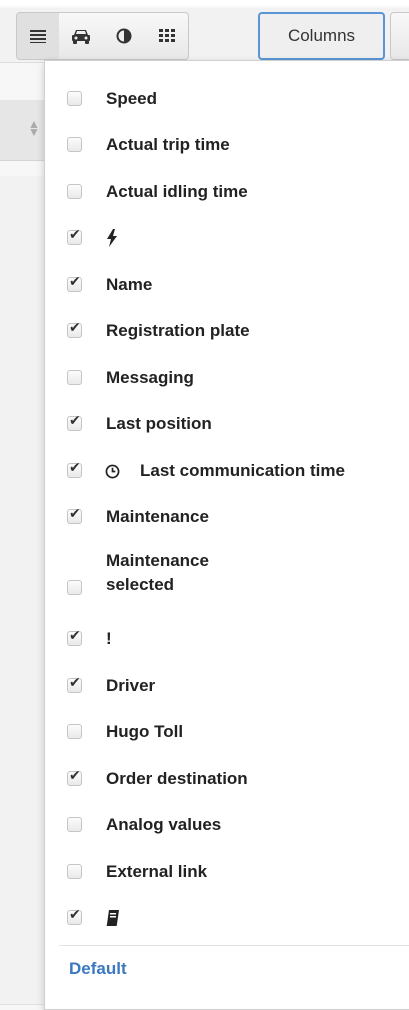 The width and height of the screenshot is (409, 1010). Describe the element at coordinates (321, 36) in the screenshot. I see `columns-button: Columns` at that location.